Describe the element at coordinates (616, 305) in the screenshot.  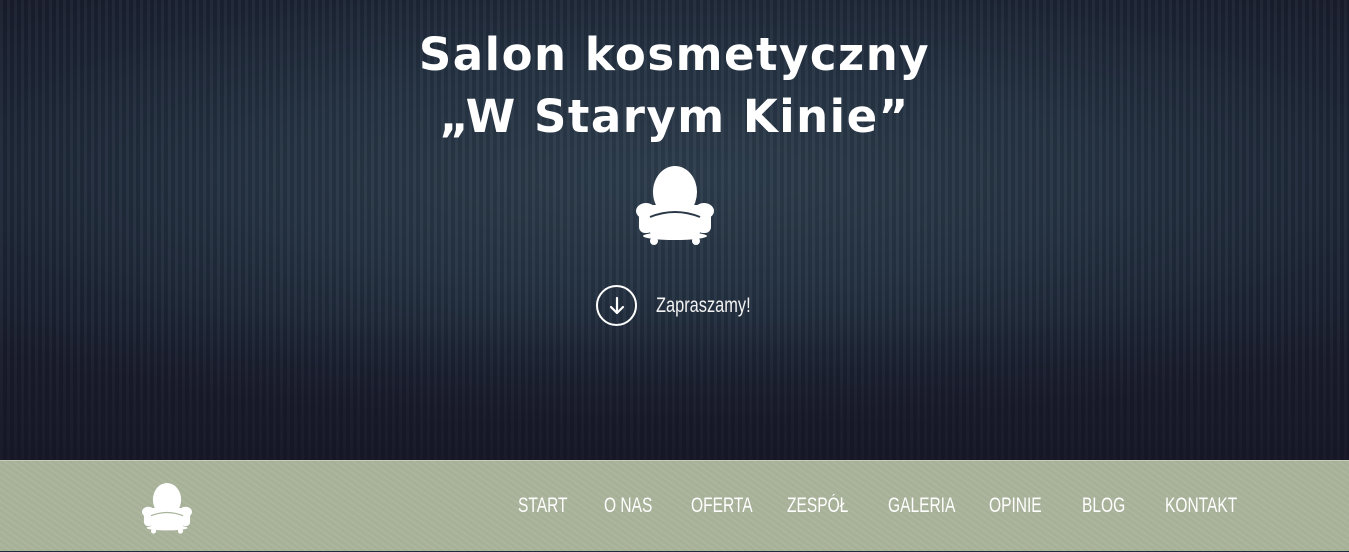
I see `arrow-down-circle-icon` at that location.